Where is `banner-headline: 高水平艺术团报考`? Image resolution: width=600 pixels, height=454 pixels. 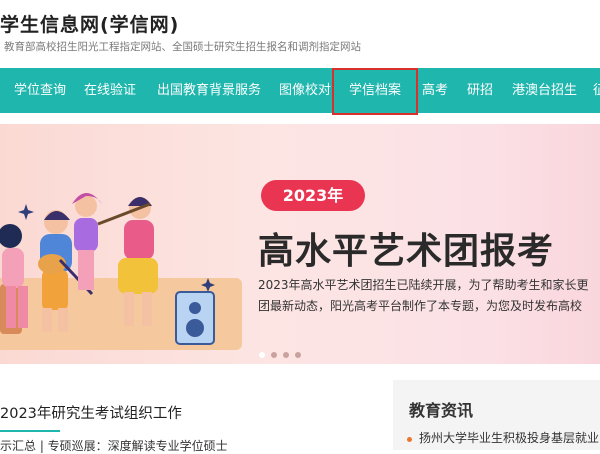
banner-headline: 高水平艺术团报考 is located at coordinates (406, 251).